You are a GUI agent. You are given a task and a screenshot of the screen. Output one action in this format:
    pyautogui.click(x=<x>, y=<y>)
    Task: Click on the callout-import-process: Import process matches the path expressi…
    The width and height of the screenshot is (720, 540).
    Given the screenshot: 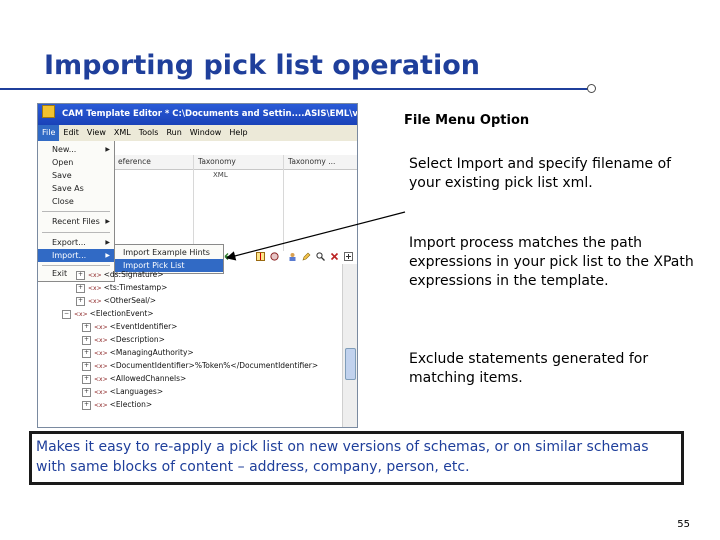 What is the action you would take?
    pyautogui.click(x=551, y=262)
    